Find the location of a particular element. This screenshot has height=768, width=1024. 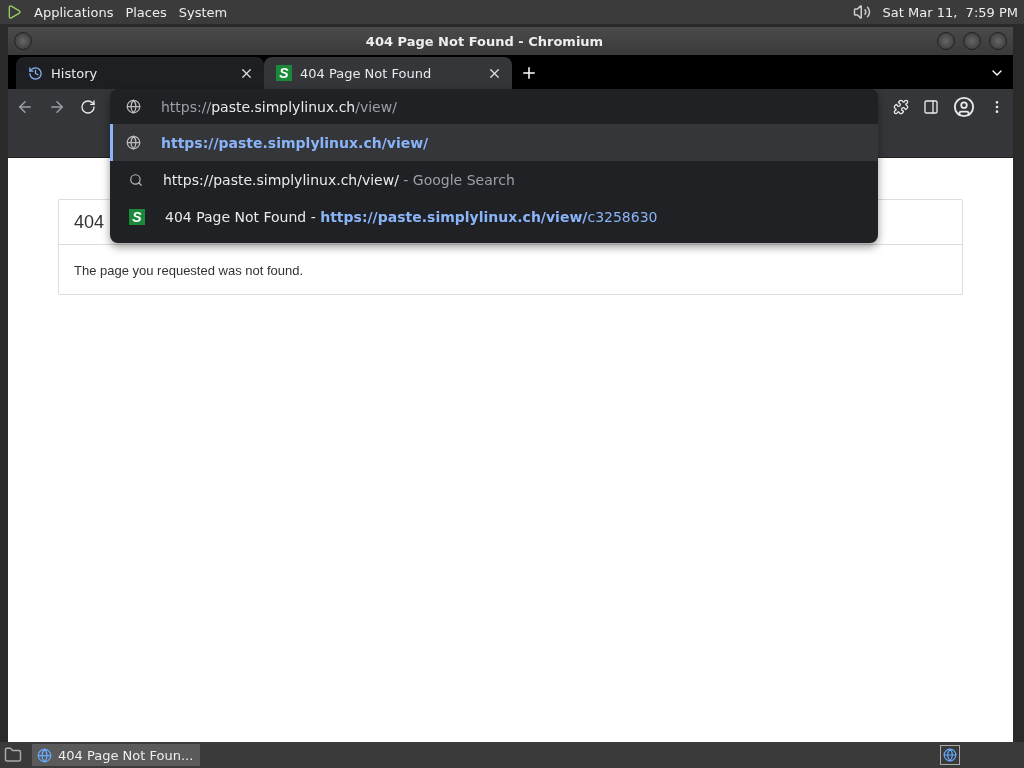

extensions-icon is located at coordinates (901, 106).